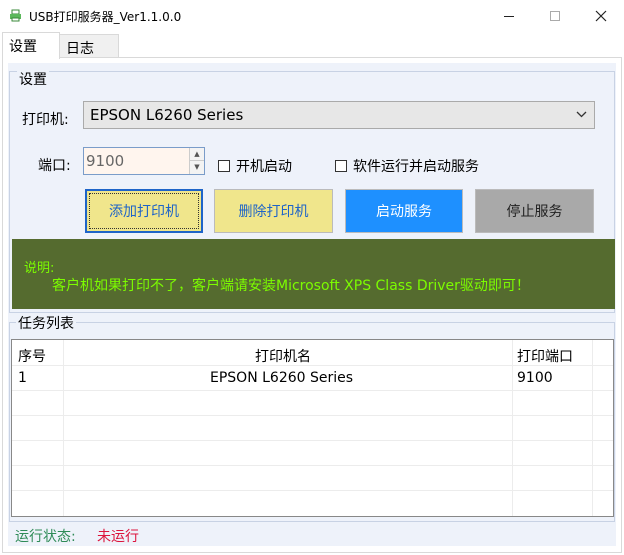 This screenshot has height=555, width=624. What do you see at coordinates (264, 167) in the screenshot?
I see `autostart-label: 开机启动` at bounding box center [264, 167].